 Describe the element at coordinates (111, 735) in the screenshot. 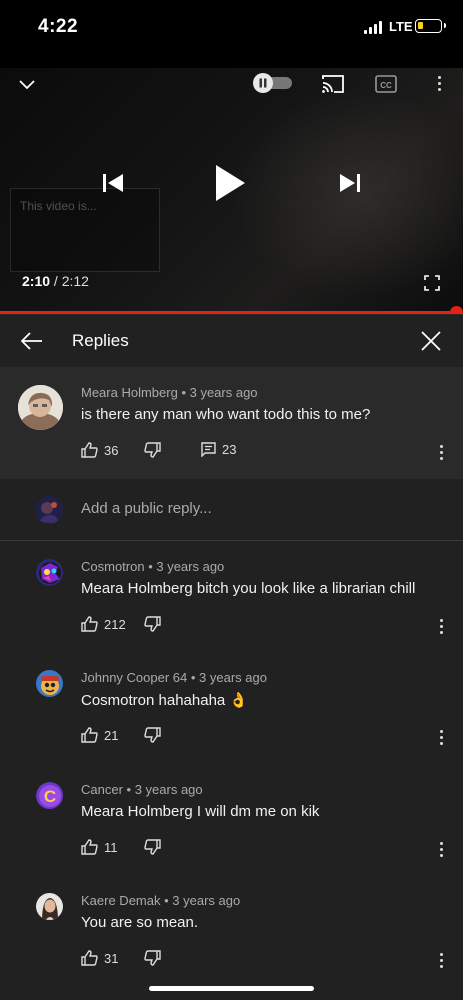

I see `like-count: 21` at that location.